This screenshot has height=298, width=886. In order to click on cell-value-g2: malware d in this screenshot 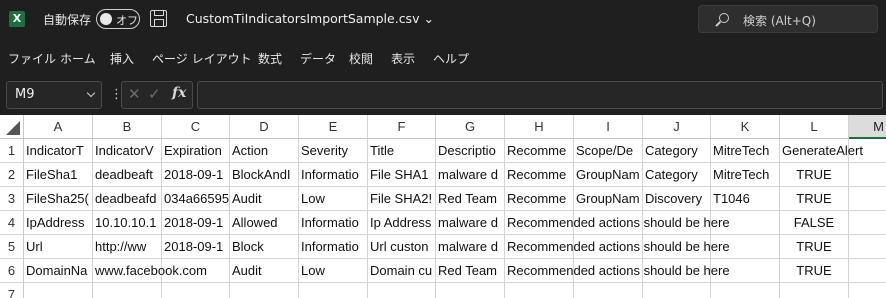, I will do `click(470, 175)`.